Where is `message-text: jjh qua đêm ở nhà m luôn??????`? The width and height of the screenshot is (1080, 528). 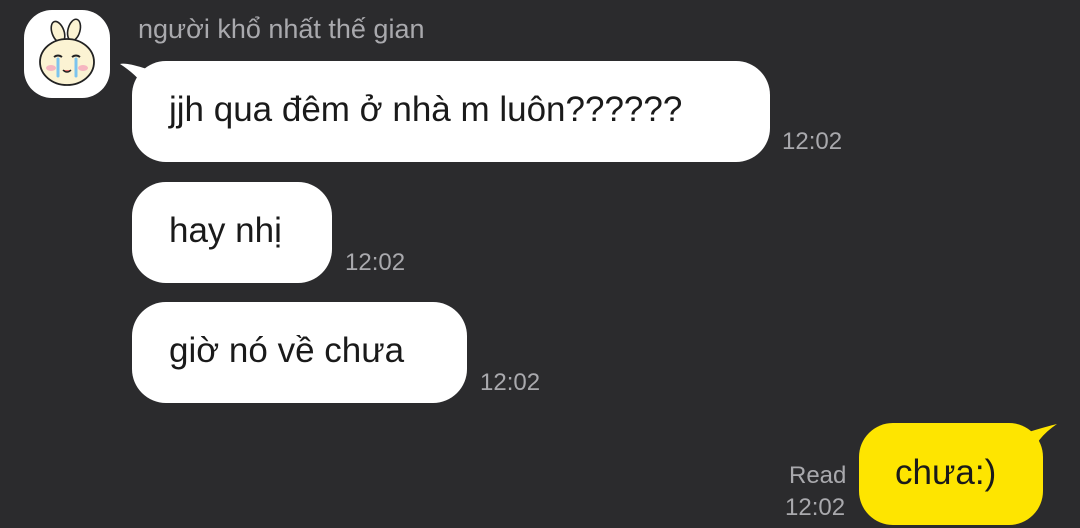
message-text: jjh qua đêm ở nhà m luôn?????? is located at coordinates (426, 109).